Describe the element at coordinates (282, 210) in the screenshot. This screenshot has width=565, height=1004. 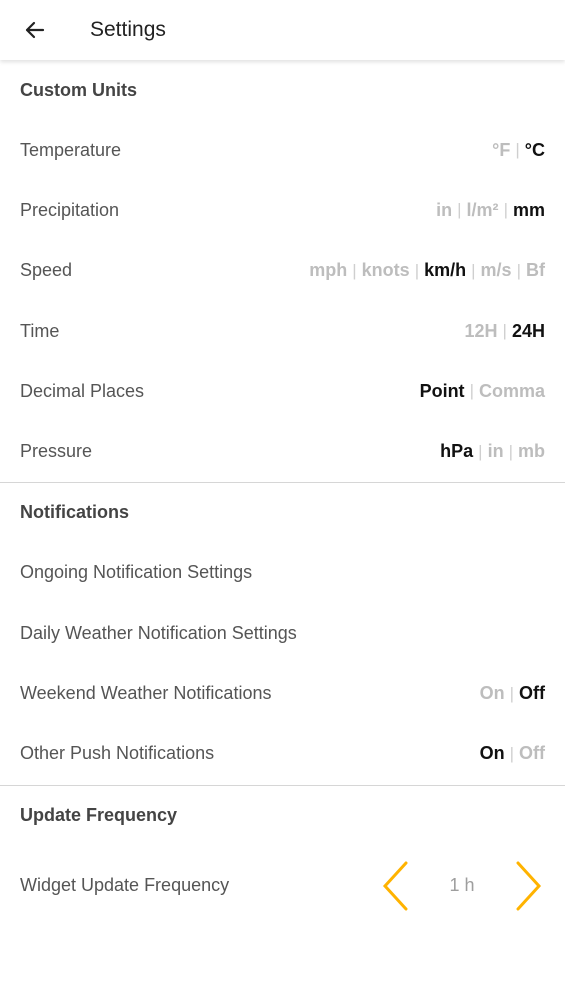
I see `setting-row-precipitation: Precipitation in | l/m² | mm` at that location.